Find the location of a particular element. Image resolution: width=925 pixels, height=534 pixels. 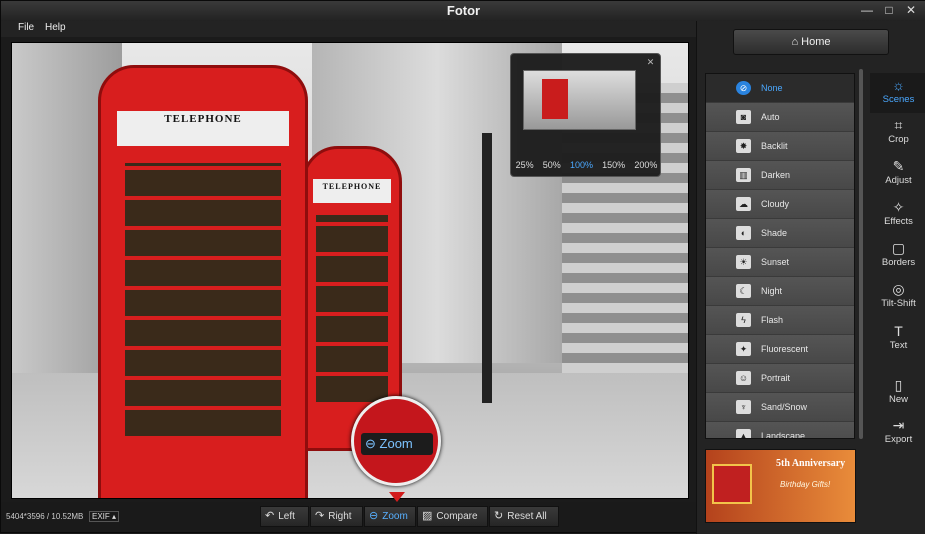

scene-item-darken: ▥ Darken is located at coordinates (780, 175).